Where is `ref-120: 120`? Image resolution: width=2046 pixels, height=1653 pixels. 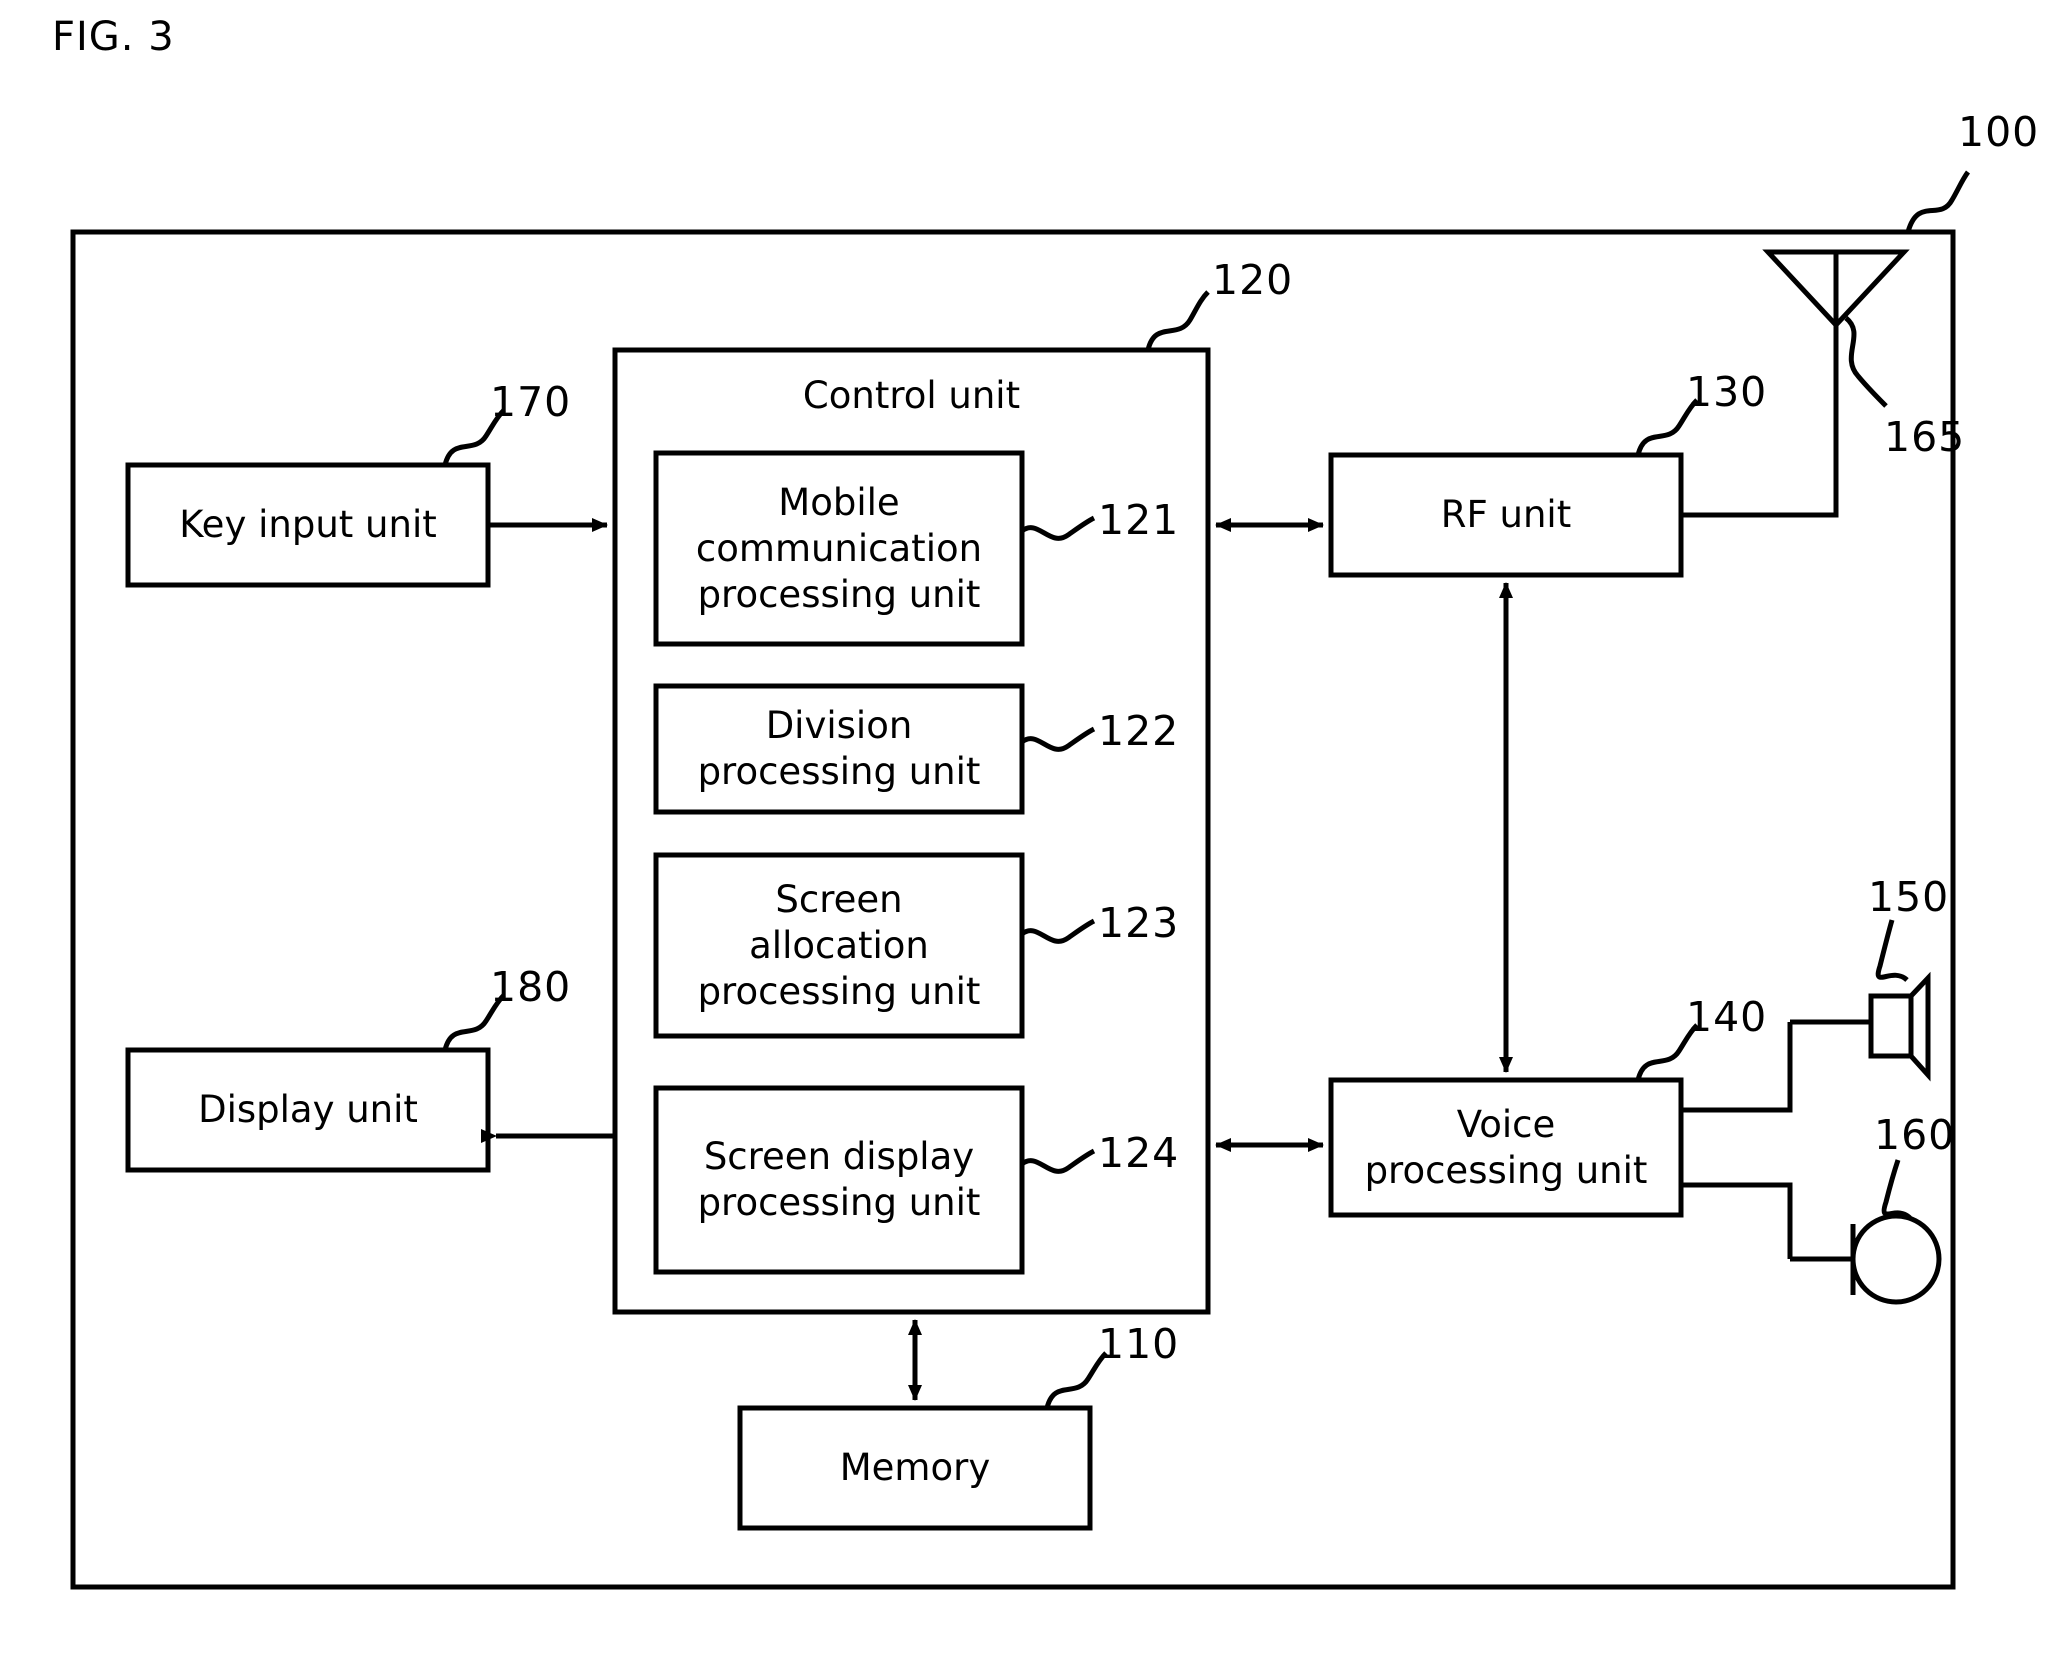
ref-120: 120 is located at coordinates (1253, 280).